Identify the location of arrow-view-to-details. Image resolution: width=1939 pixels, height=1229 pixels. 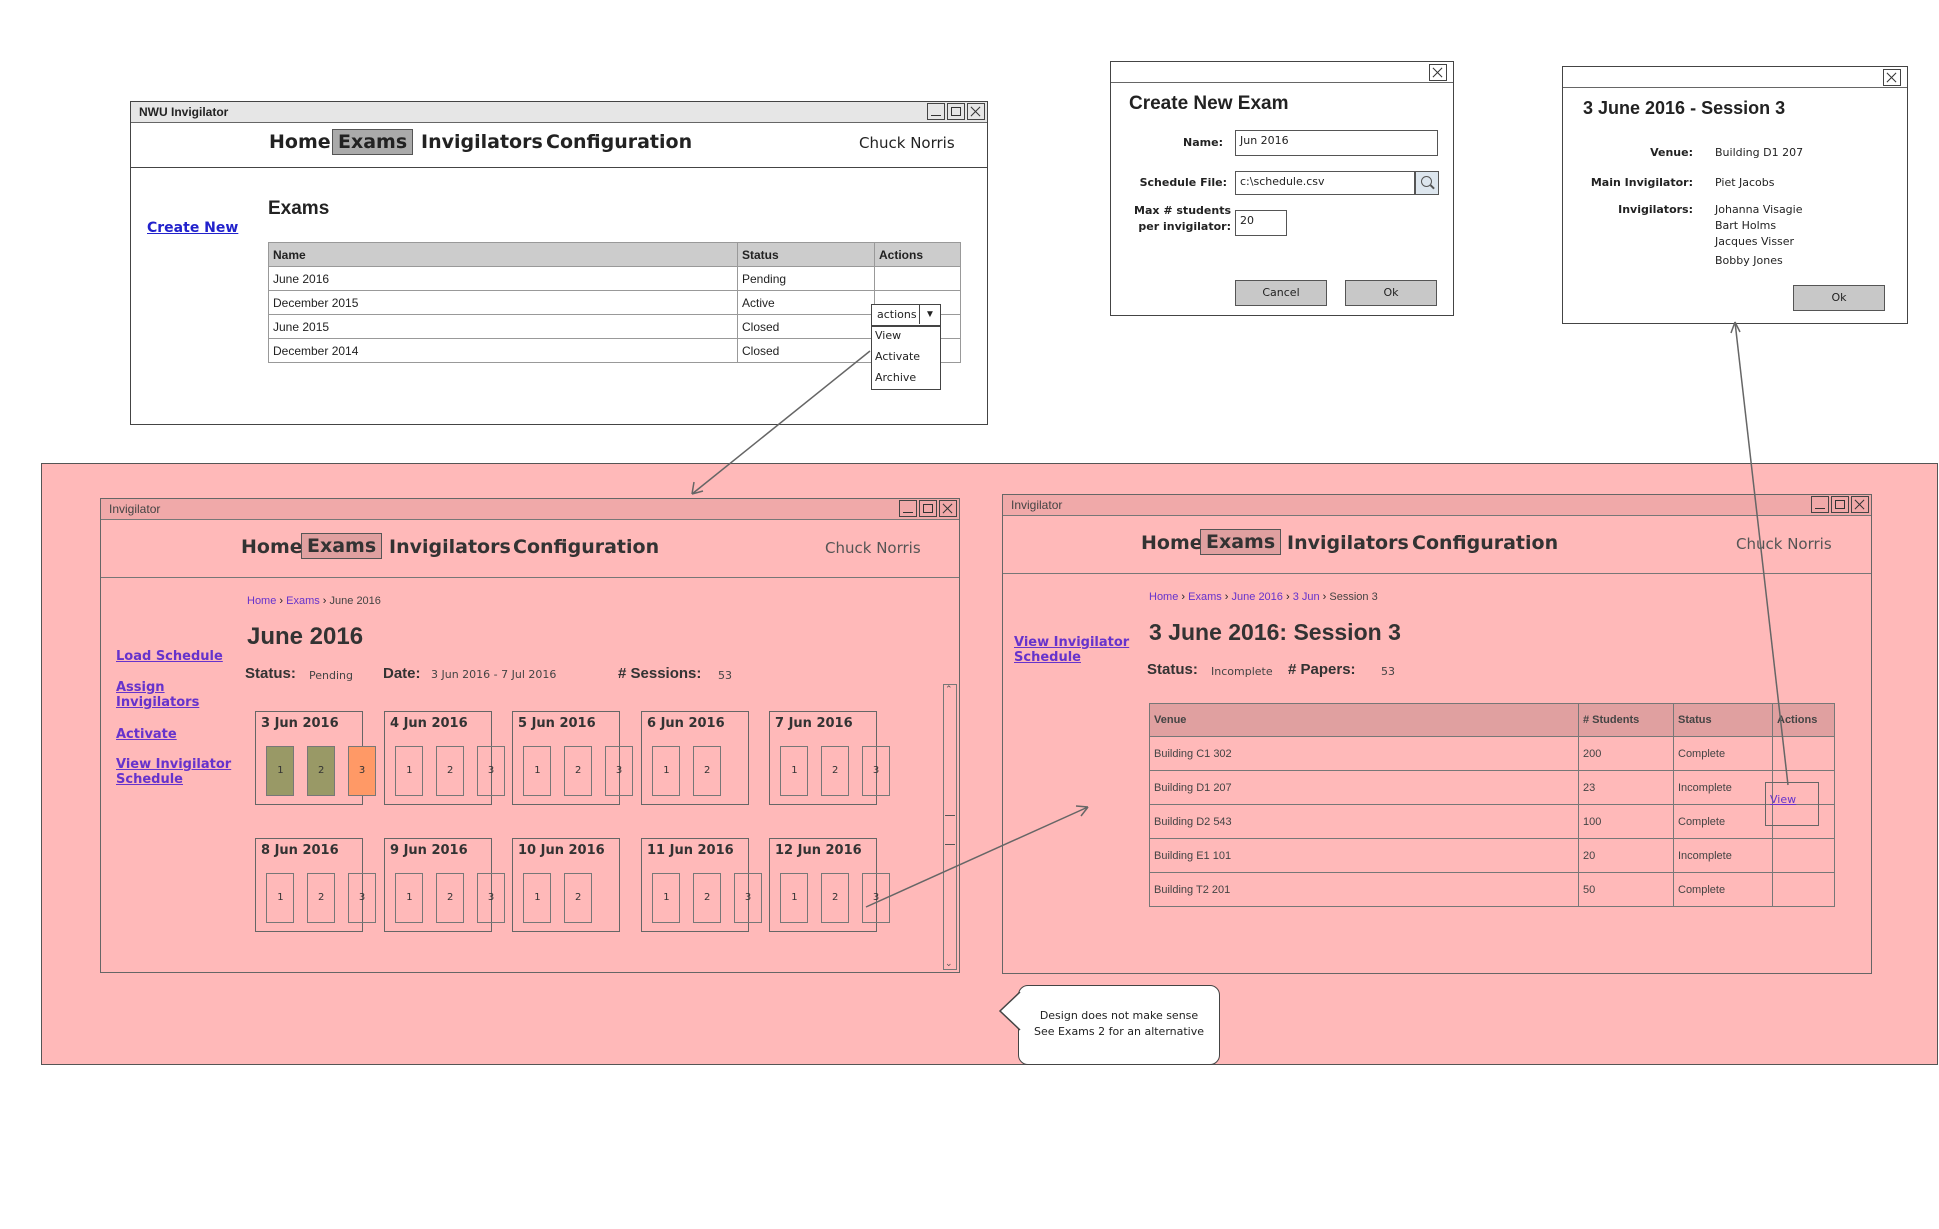
(1761, 553).